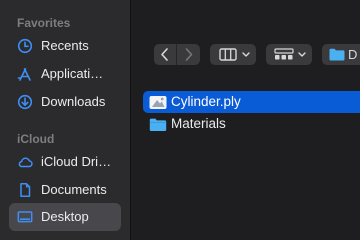 The height and width of the screenshot is (240, 360). What do you see at coordinates (158, 102) in the screenshot?
I see `ply-file-icon` at bounding box center [158, 102].